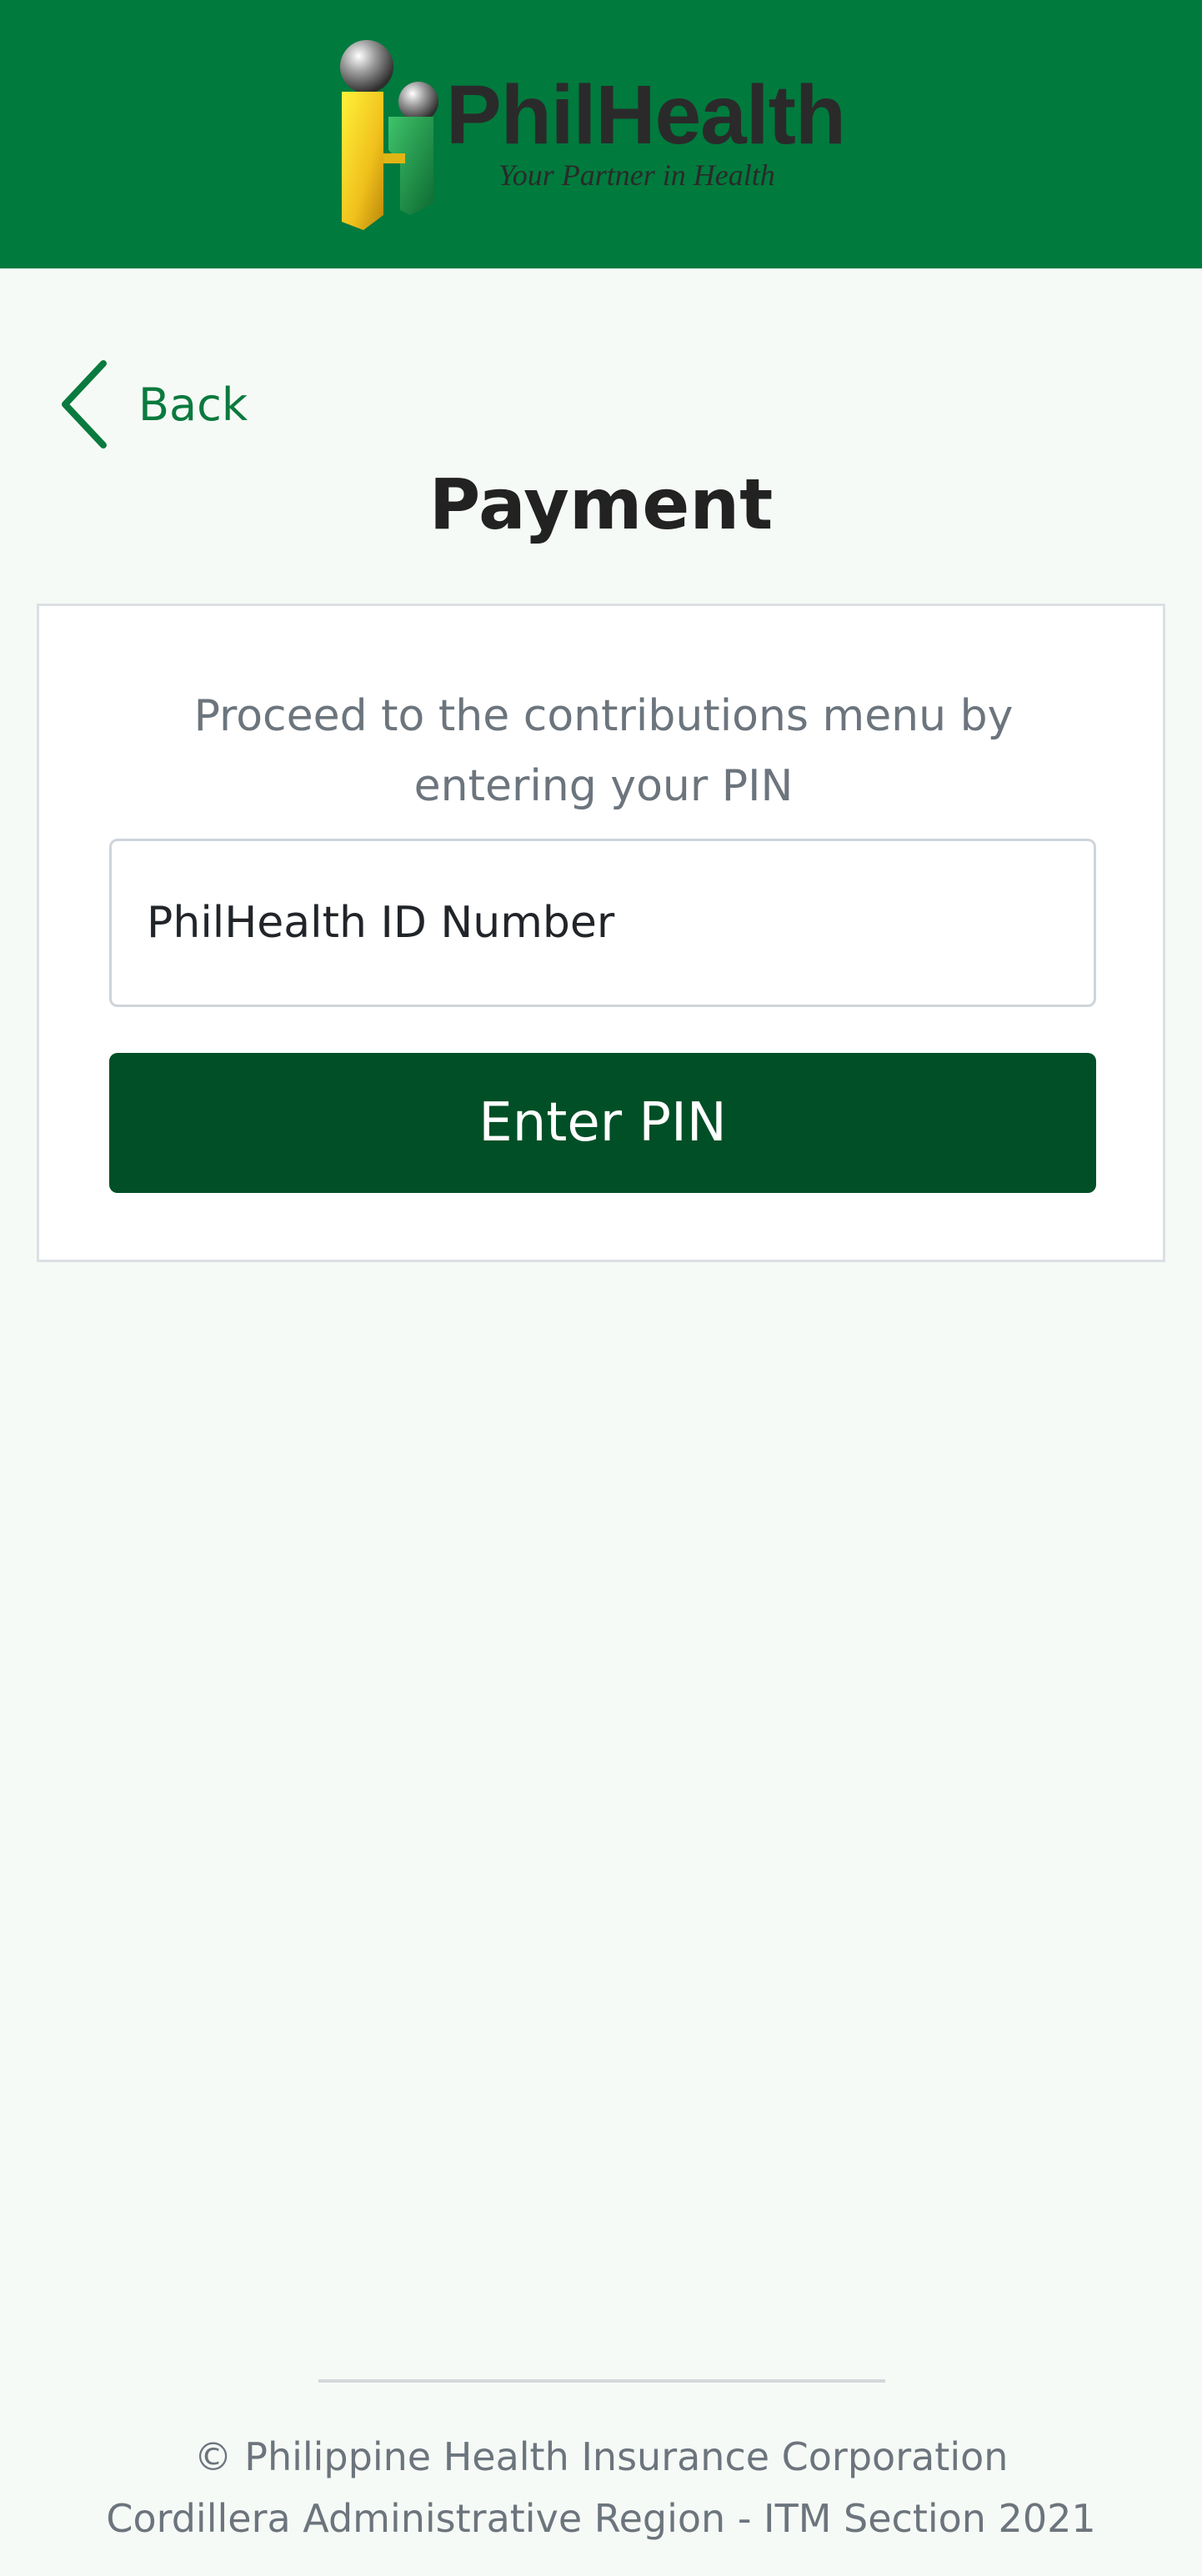 The height and width of the screenshot is (2576, 1202). What do you see at coordinates (602, 923) in the screenshot?
I see `philhealth-id-input` at bounding box center [602, 923].